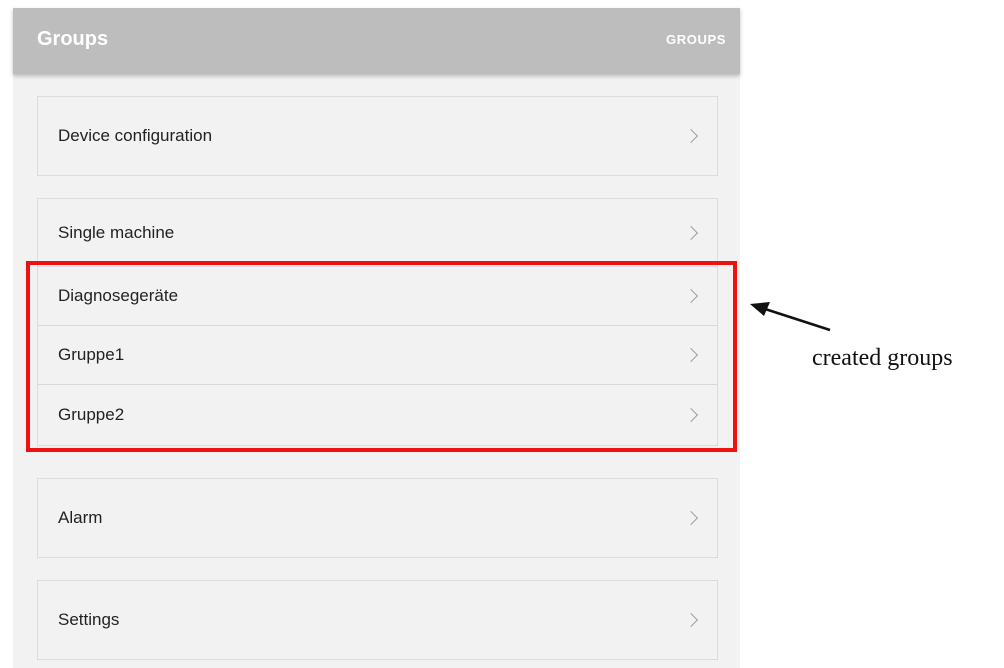 This screenshot has height=668, width=1004. I want to click on group-item-gruppe1: Gruppe1, so click(377, 355).